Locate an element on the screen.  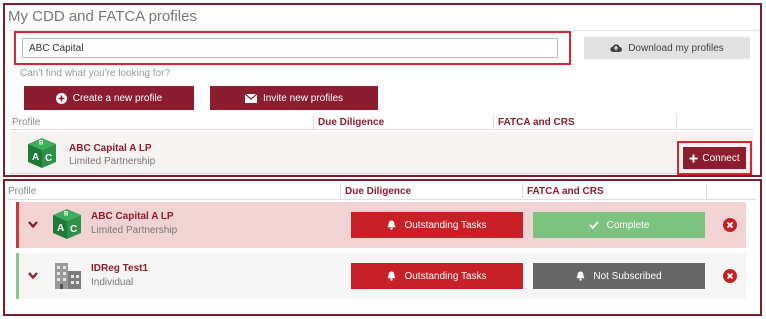
page-title: My CDD and FATCA profiles is located at coordinates (102, 16).